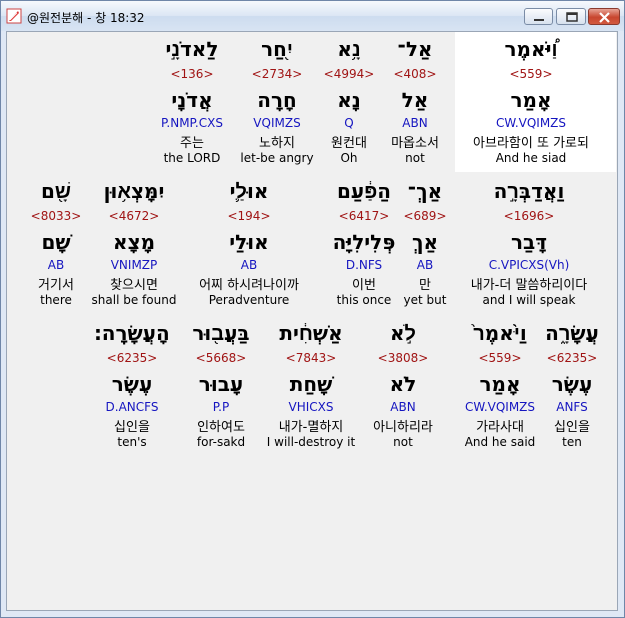 The height and width of the screenshot is (618, 625). What do you see at coordinates (312, 16) in the screenshot?
I see `title-bar: @원전분해 - 창 18:32` at bounding box center [312, 16].